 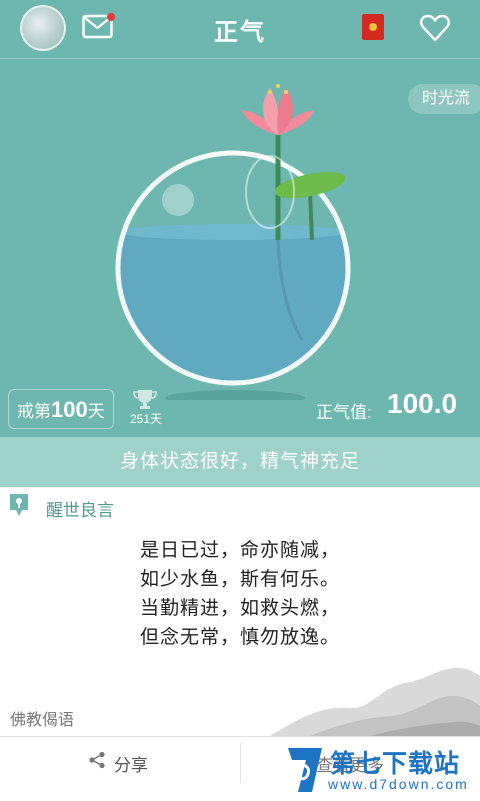 What do you see at coordinates (131, 765) in the screenshot?
I see `share-label: 分享` at bounding box center [131, 765].